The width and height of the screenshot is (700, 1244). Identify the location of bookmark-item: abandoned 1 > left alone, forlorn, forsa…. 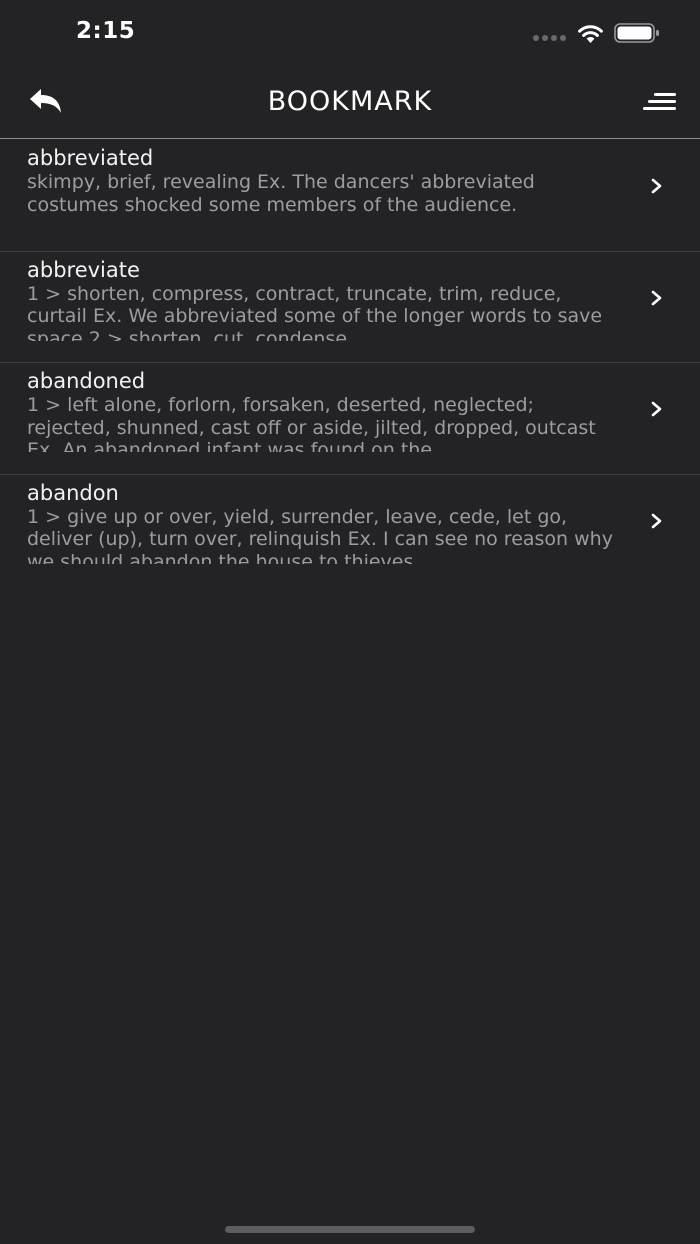
(350, 419).